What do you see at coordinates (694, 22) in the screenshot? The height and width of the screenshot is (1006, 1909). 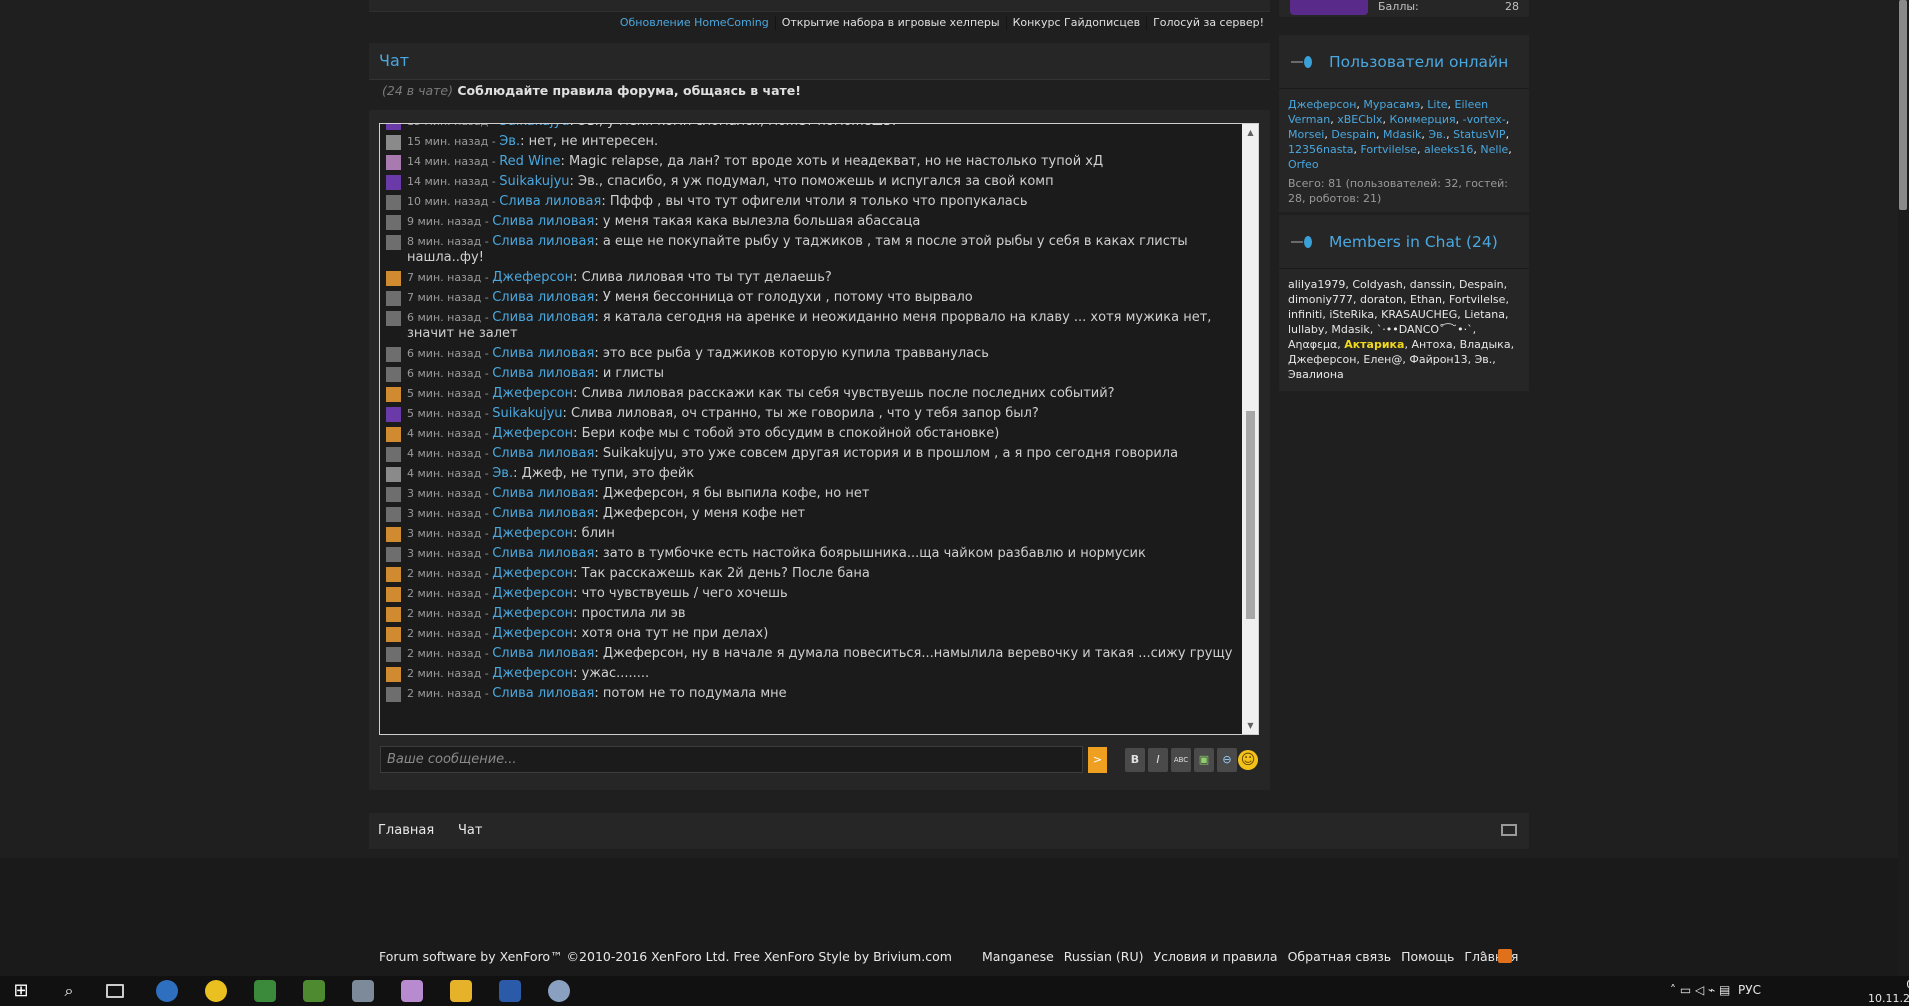 I see `notice-link: Обновление HomeComing` at bounding box center [694, 22].